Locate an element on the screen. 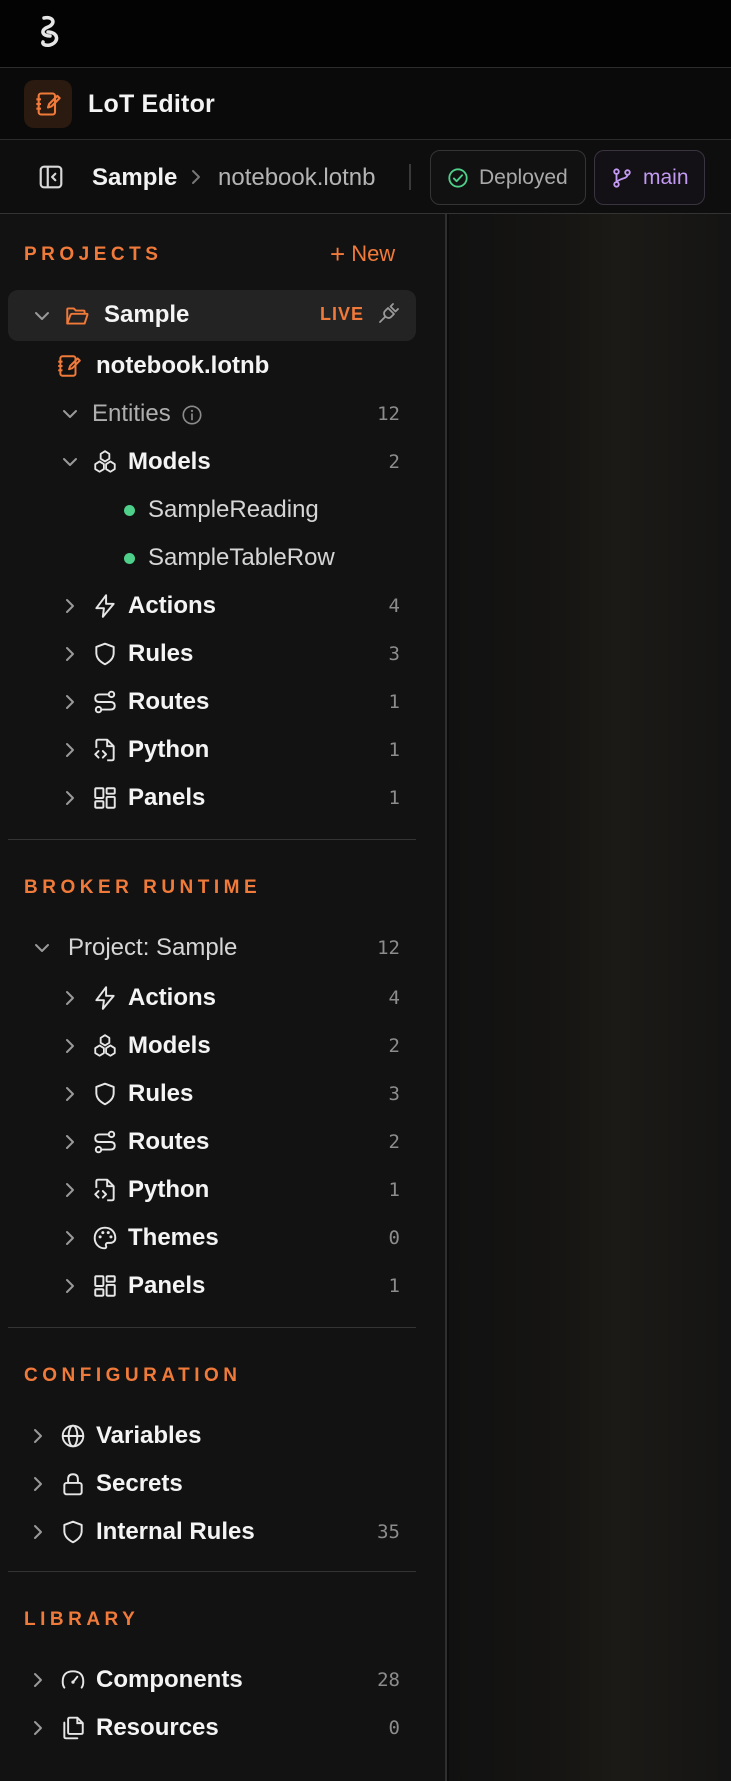 The width and height of the screenshot is (731, 1781). notebook-edit-icon is located at coordinates (48, 104).